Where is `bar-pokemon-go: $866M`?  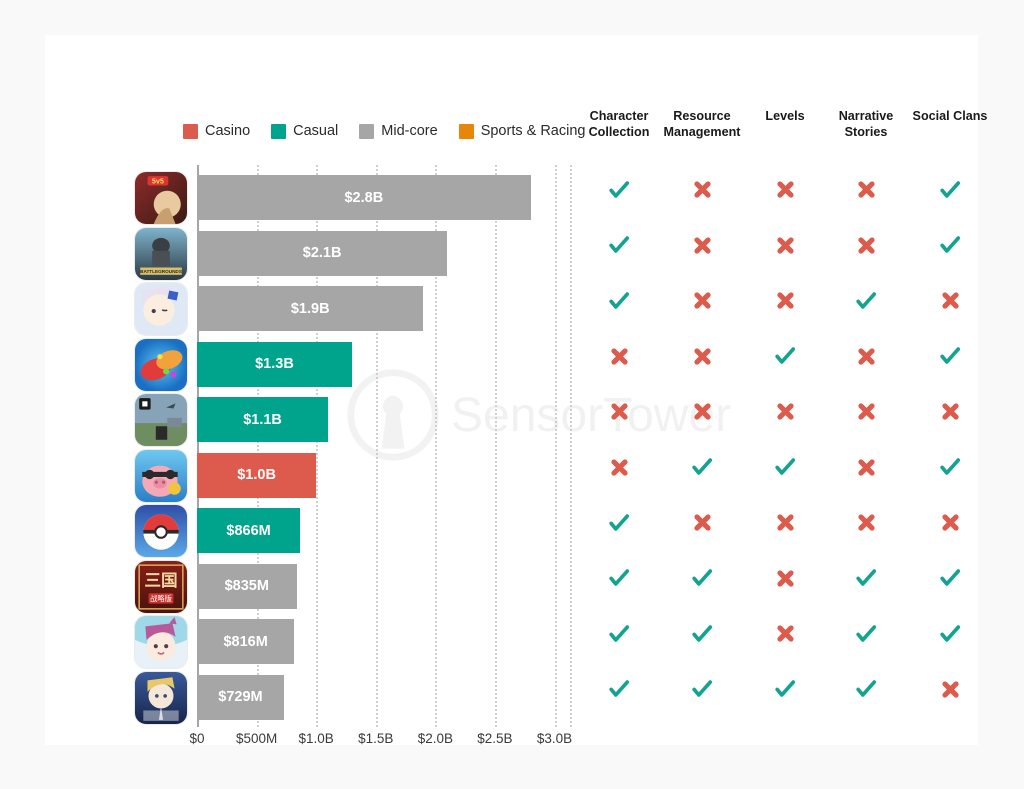 bar-pokemon-go: $866M is located at coordinates (249, 530).